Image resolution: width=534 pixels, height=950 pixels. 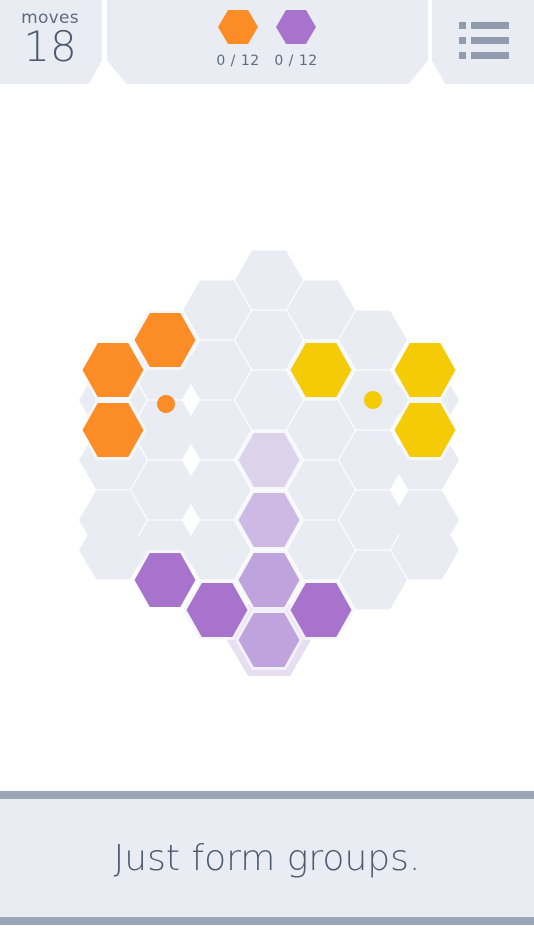 I want to click on footer-divider, so click(x=267, y=795).